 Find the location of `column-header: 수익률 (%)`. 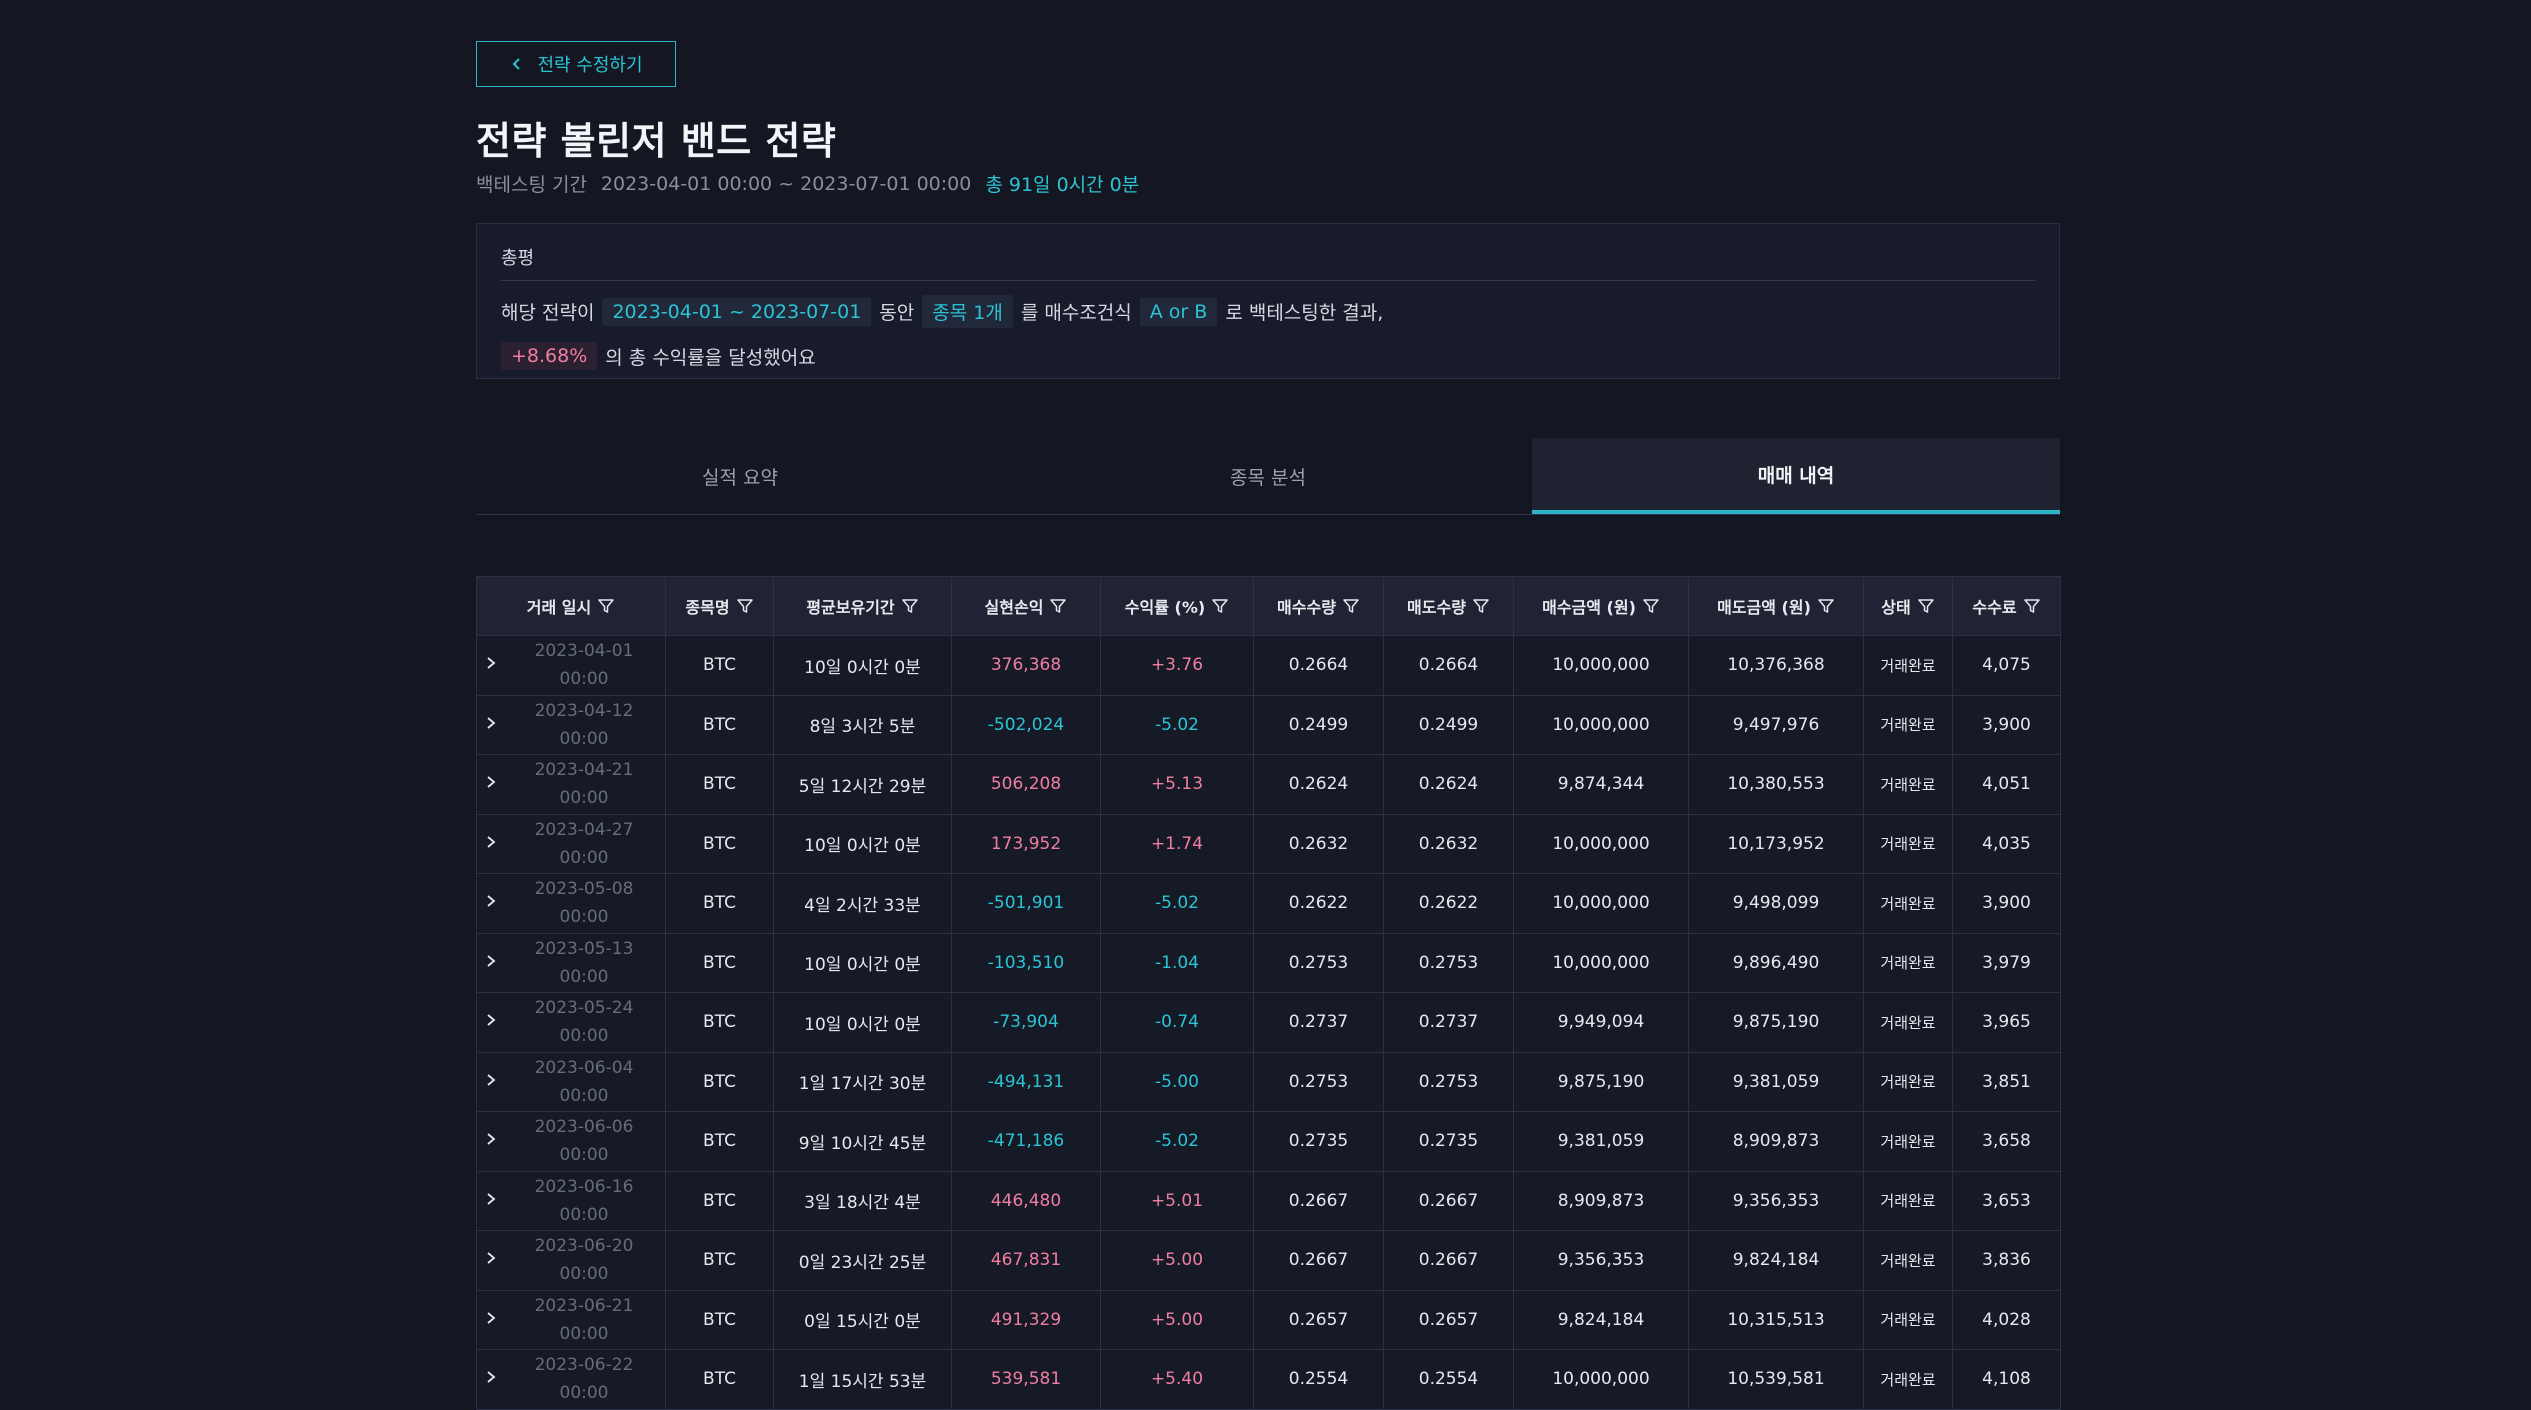

column-header: 수익률 (%) is located at coordinates (1177, 606).